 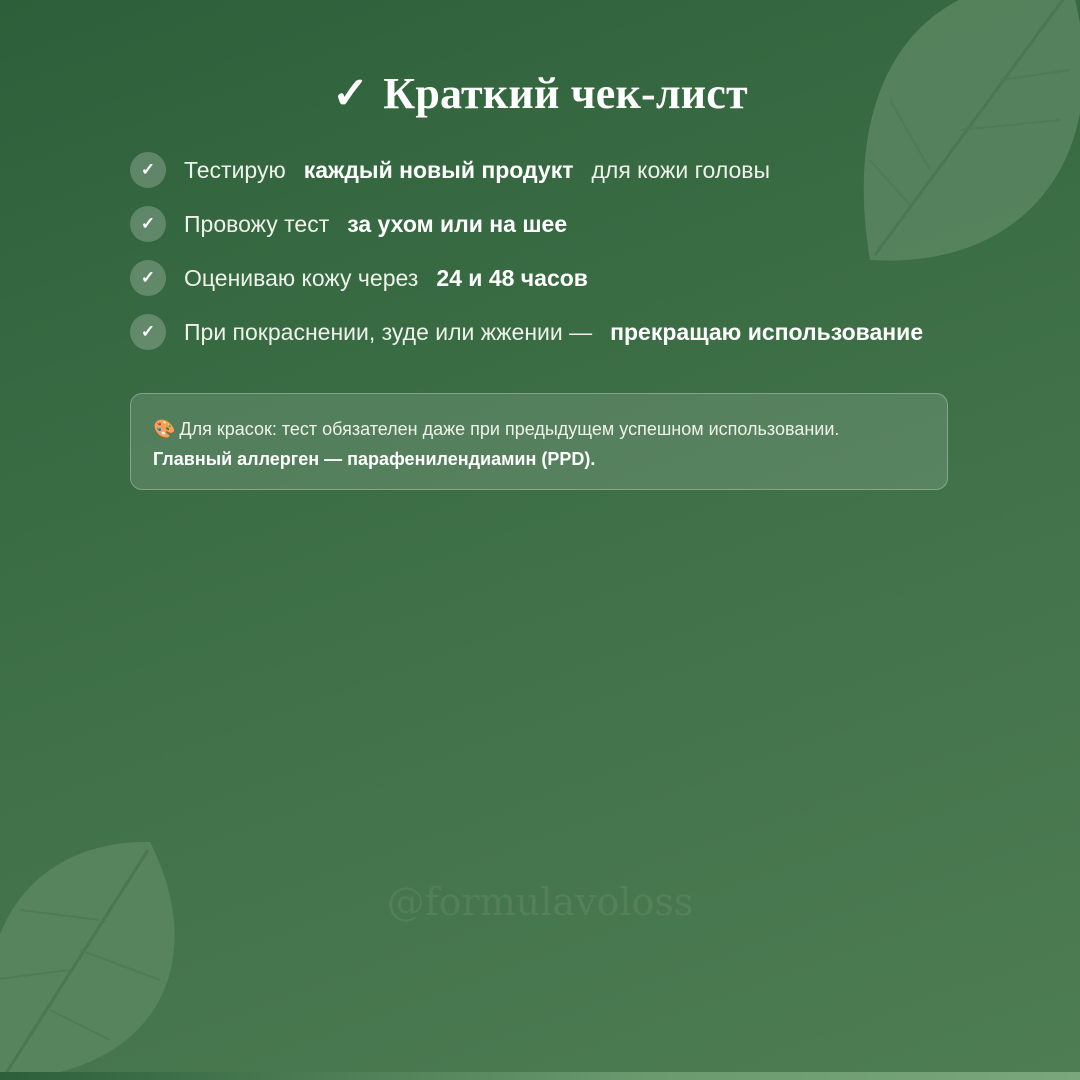 What do you see at coordinates (388, 331) in the screenshot?
I see `checklist-item-lead: При покраснении, зуде или жжении —` at bounding box center [388, 331].